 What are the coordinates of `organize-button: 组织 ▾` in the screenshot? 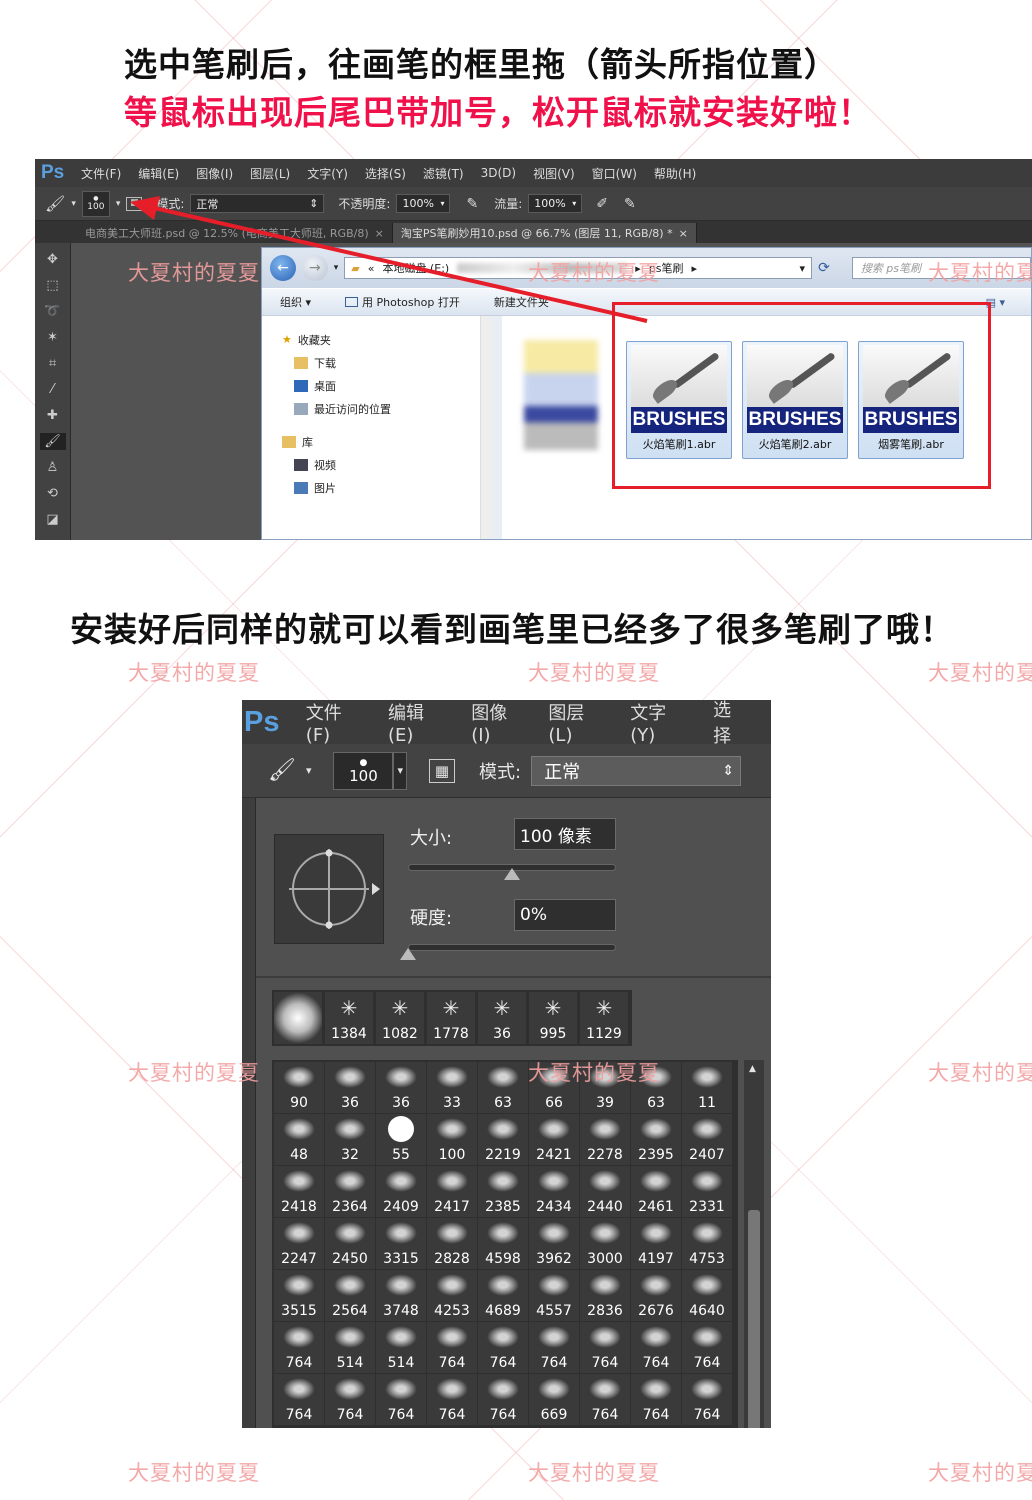 It's located at (295, 302).